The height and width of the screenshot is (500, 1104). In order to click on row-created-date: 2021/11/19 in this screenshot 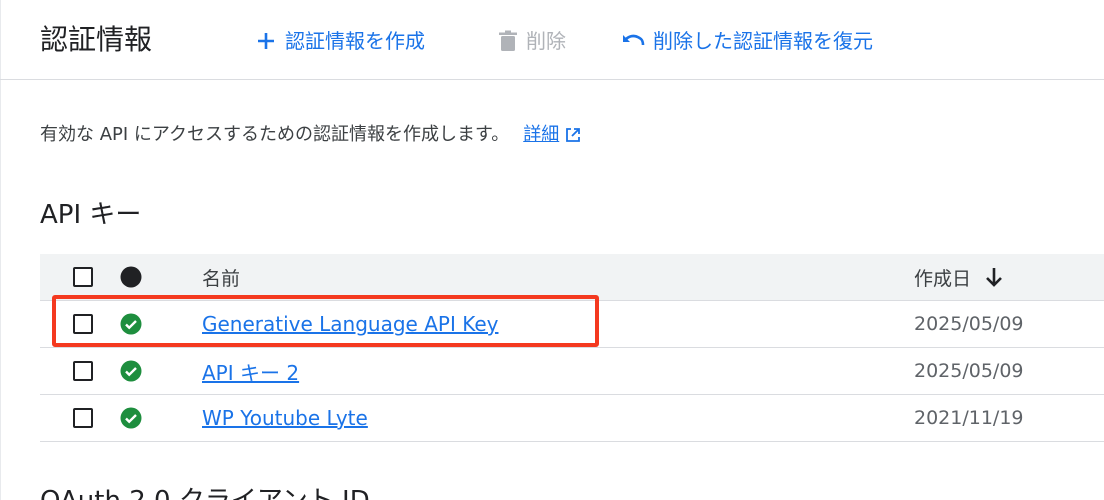, I will do `click(969, 418)`.